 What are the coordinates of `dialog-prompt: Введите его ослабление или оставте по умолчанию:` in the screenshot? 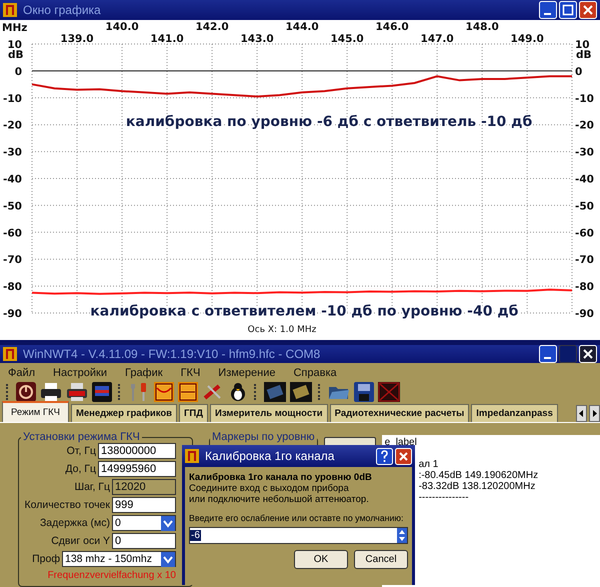 It's located at (296, 518).